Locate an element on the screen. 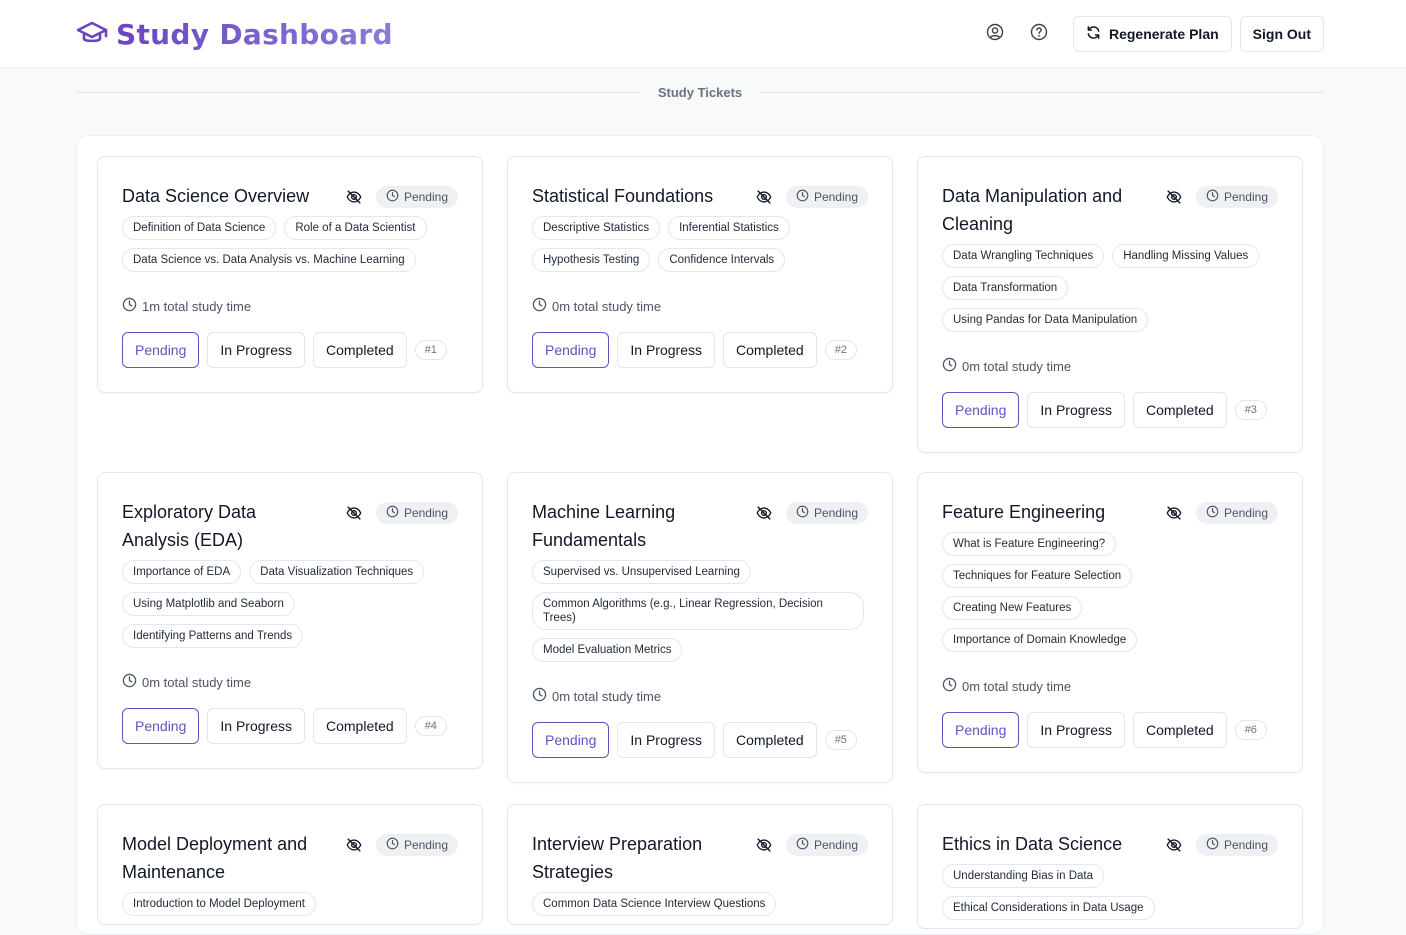  topic-list: Common Data Science Interview Questions is located at coordinates (702, 908).